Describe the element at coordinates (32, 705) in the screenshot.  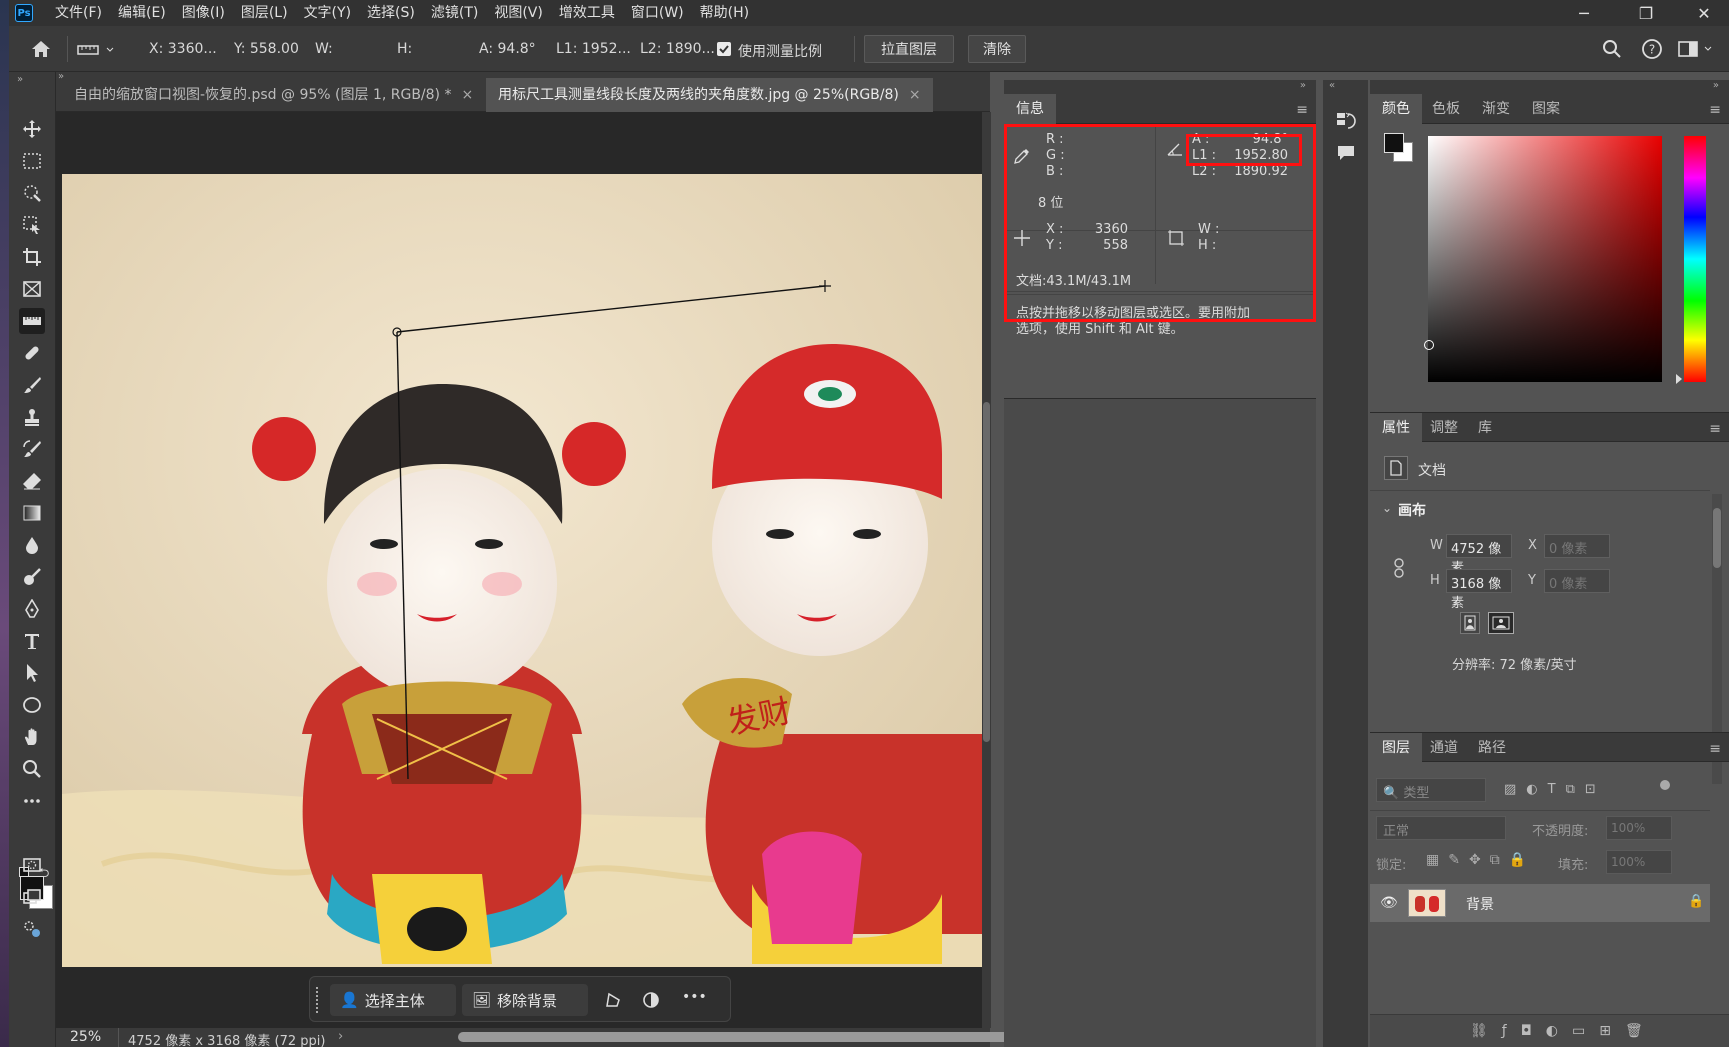
I see `ellipse-tool-icon` at that location.